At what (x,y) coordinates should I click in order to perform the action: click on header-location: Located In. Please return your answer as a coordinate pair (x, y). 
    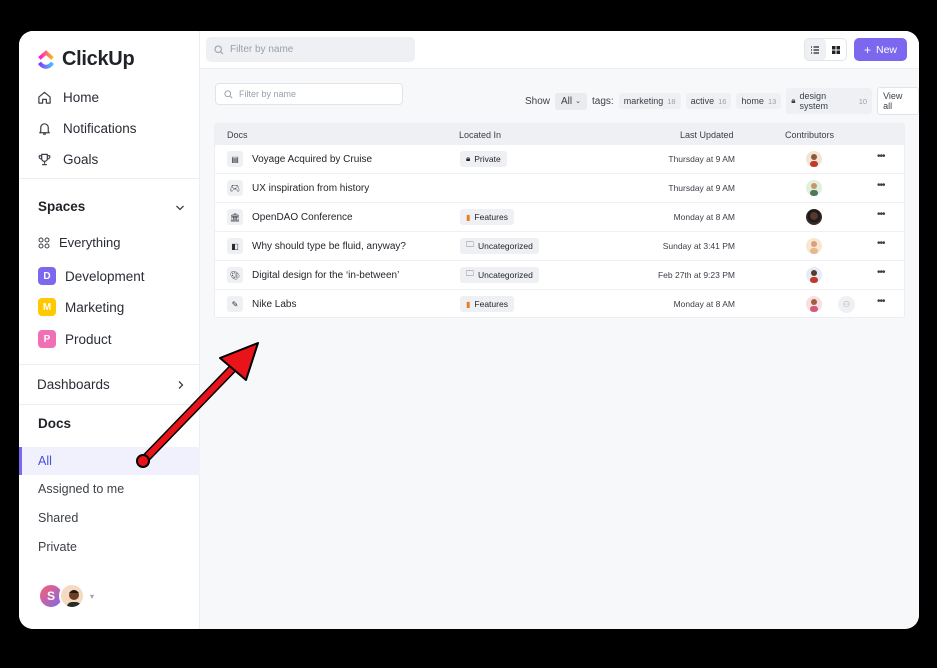
    Looking at the image, I should click on (480, 135).